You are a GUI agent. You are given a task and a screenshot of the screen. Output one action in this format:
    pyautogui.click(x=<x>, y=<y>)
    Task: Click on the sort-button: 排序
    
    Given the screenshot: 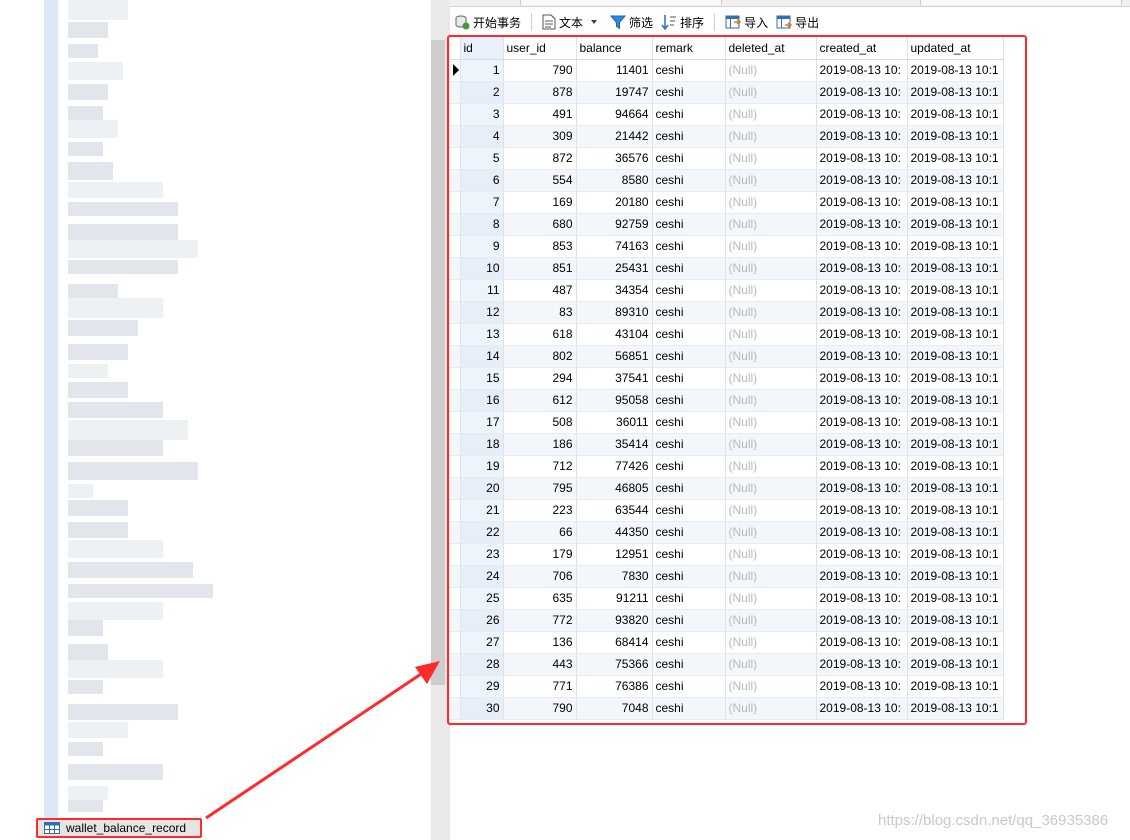 What is the action you would take?
    pyautogui.click(x=682, y=22)
    